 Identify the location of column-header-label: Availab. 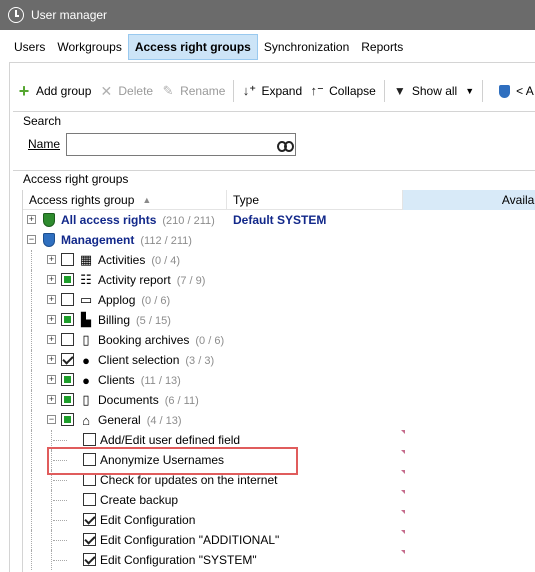
(518, 200).